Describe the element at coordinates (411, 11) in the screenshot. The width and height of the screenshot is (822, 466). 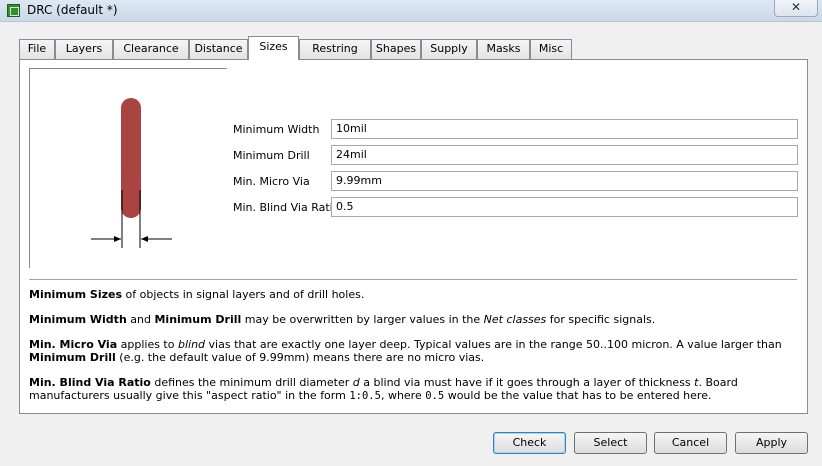
I see `title-bar: DRC (default *) ✕` at that location.